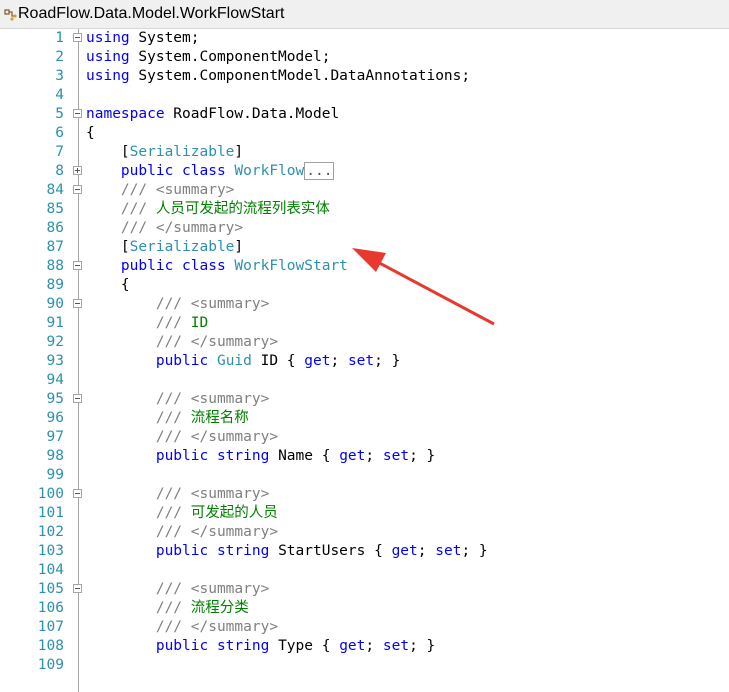  Describe the element at coordinates (432, 291) in the screenshot. I see `arrow-shaft` at that location.